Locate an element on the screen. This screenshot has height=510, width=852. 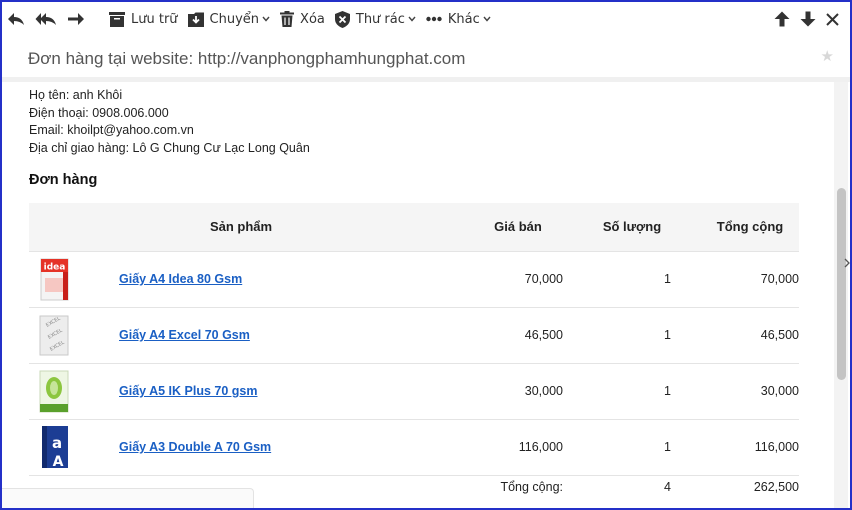
spam-label: Thư rác is located at coordinates (380, 19).